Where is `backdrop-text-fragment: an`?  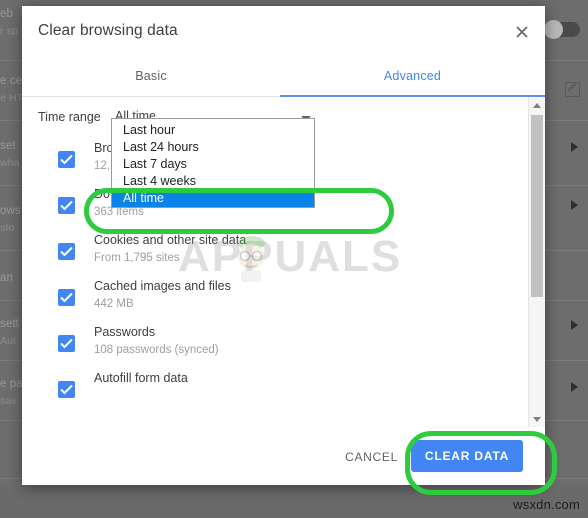
backdrop-text-fragment: an is located at coordinates (6, 278).